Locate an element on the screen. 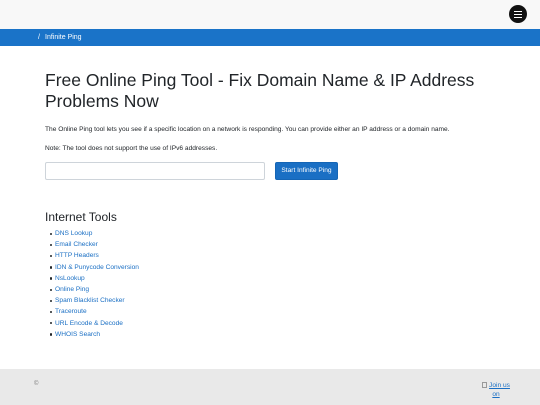 The width and height of the screenshot is (540, 405). top-navbar is located at coordinates (270, 14).